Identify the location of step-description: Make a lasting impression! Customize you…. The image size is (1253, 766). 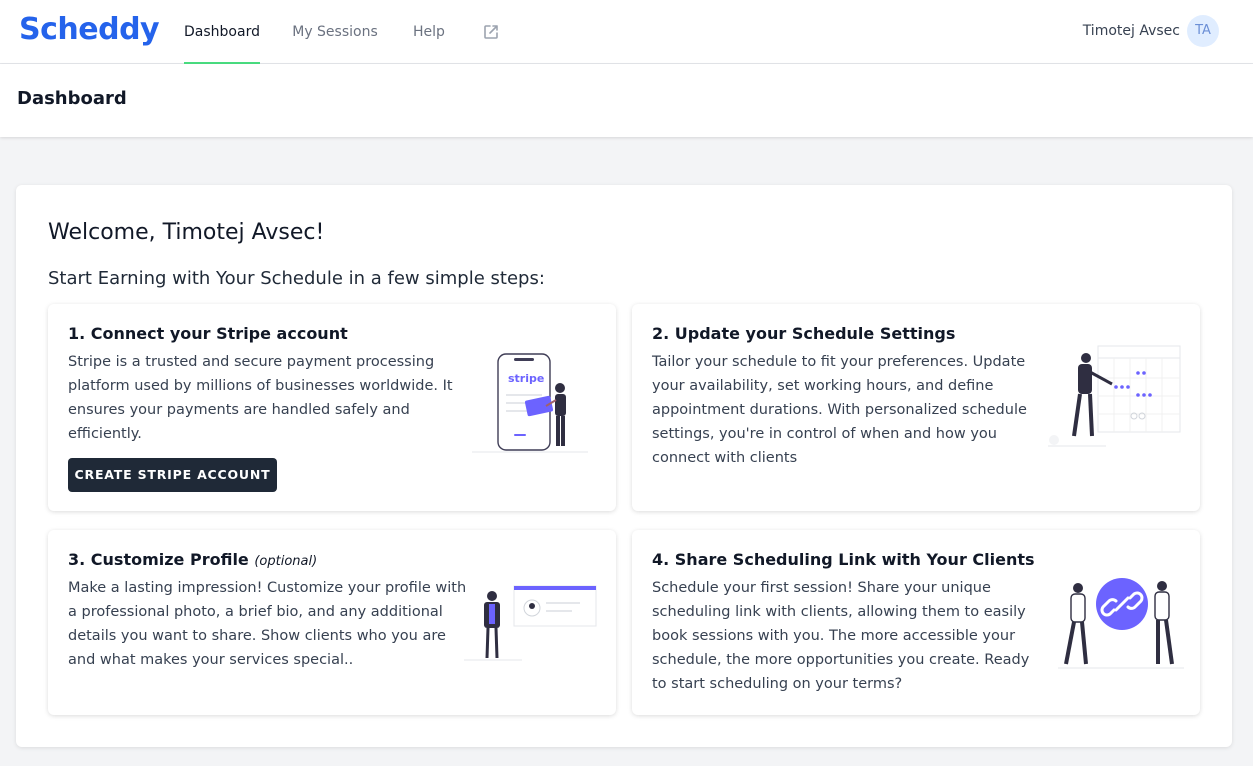
(267, 624).